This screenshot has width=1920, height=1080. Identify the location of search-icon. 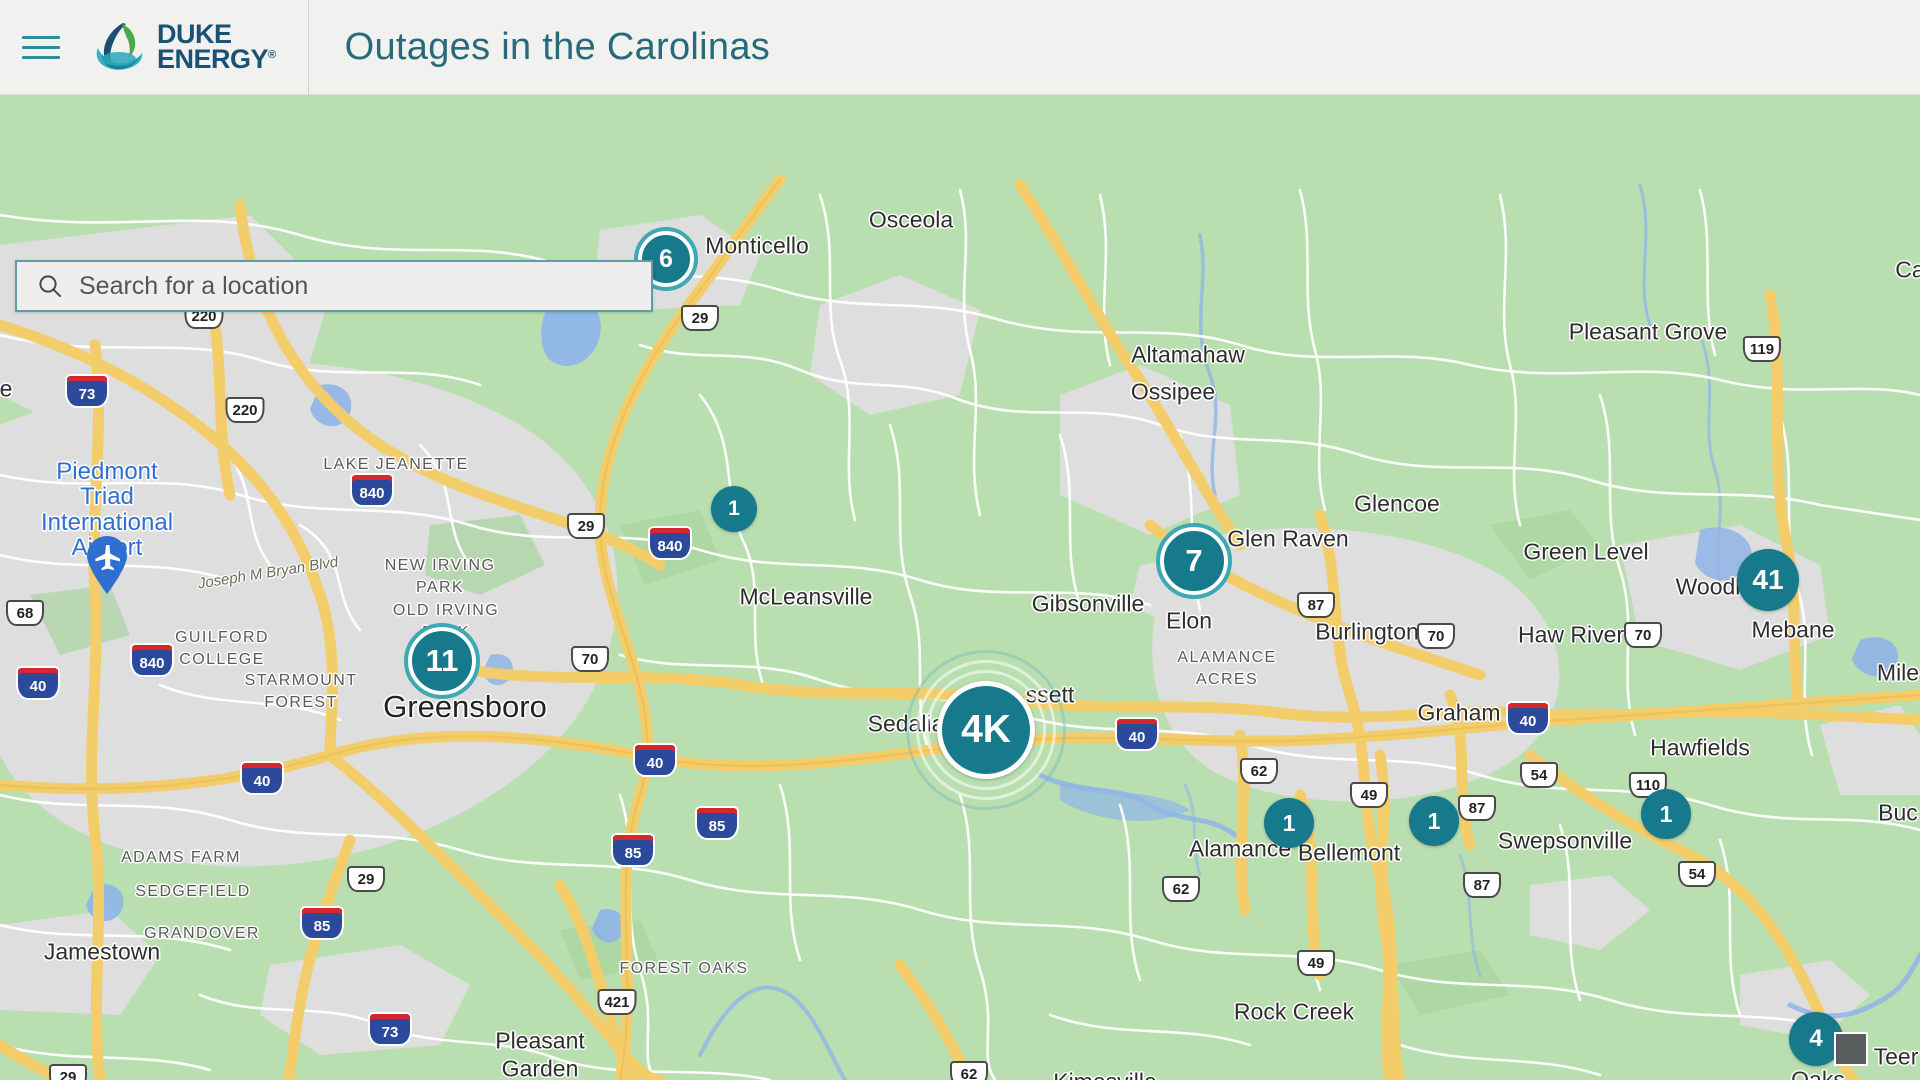
(50, 286).